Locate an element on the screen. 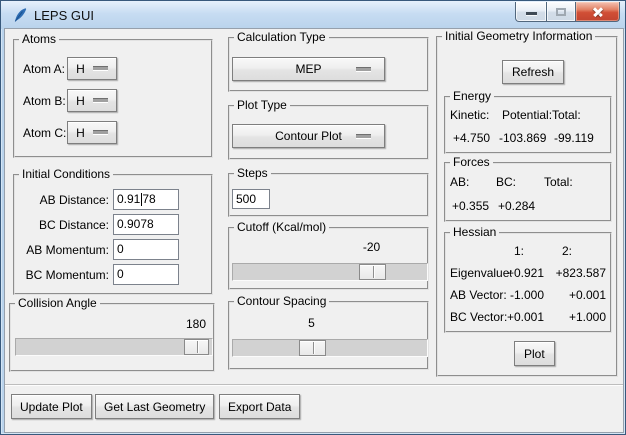 This screenshot has width=626, height=435. atom-a-optionmenu: H is located at coordinates (92, 68).